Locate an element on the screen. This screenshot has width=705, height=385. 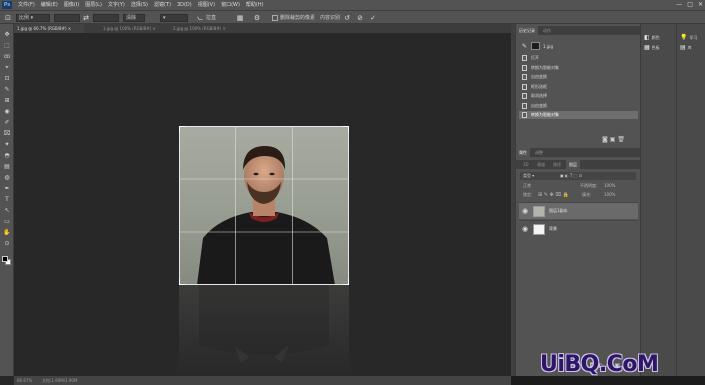
tool-button: ⌧ is located at coordinates (7, 133).